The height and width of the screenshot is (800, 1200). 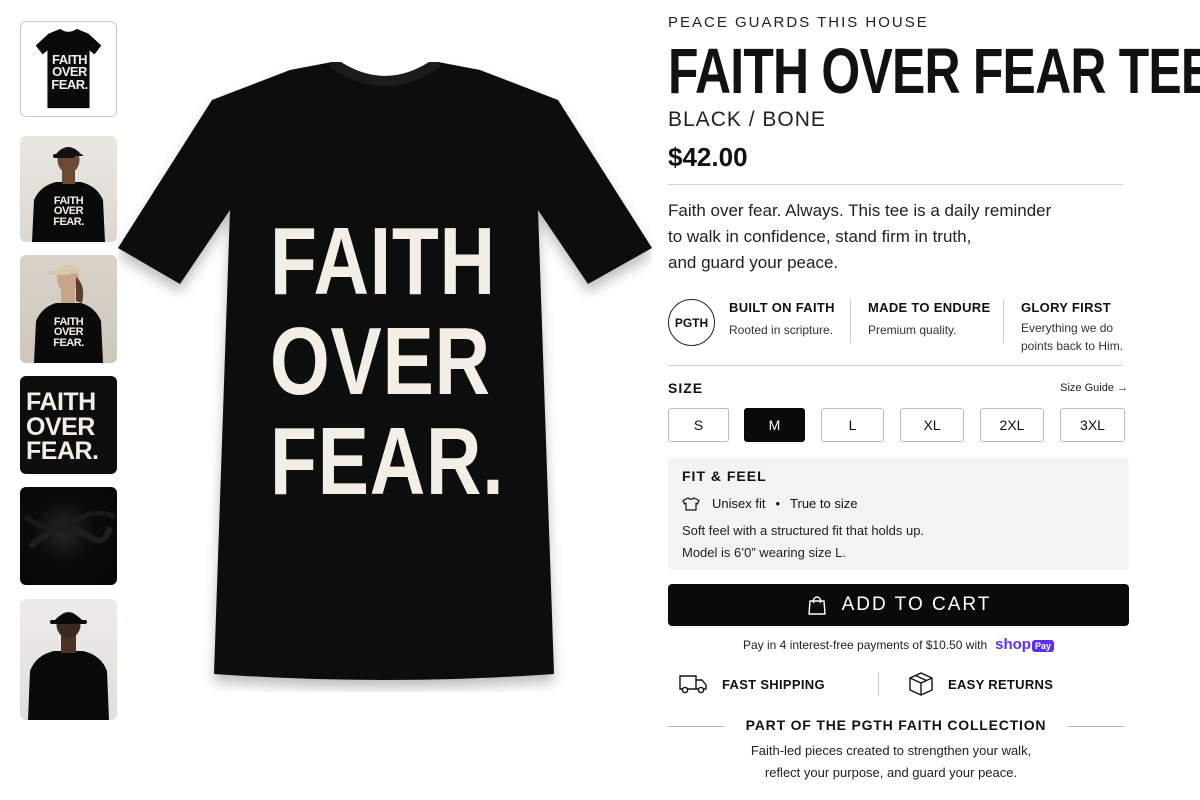 I want to click on model-back-figure, so click(x=68, y=666).